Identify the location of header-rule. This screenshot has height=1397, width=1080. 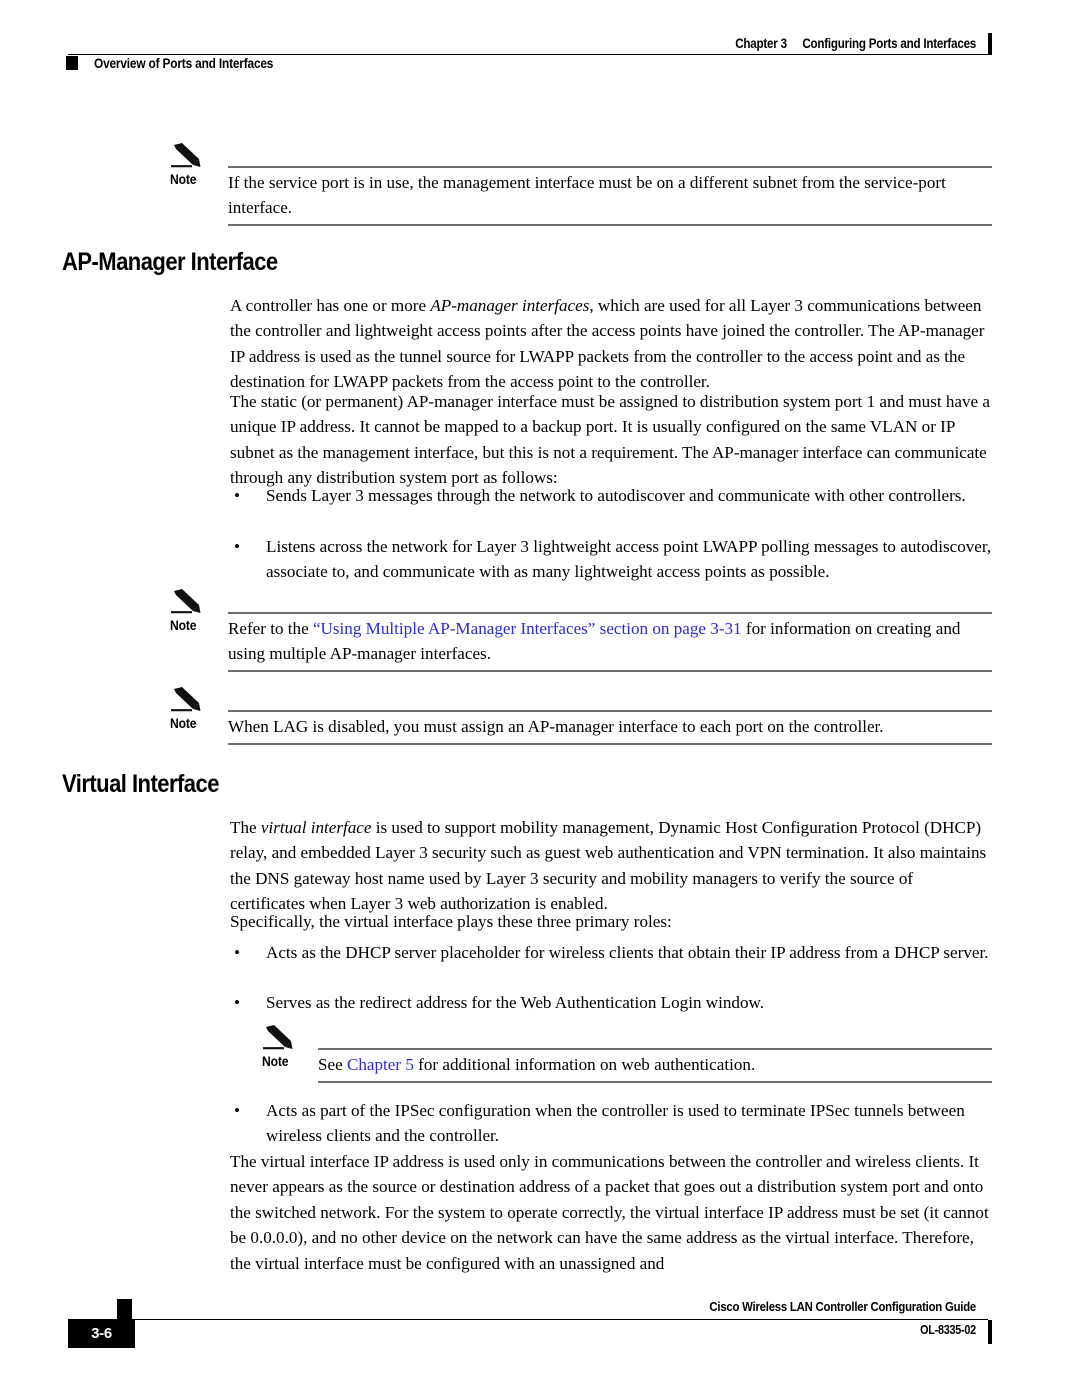
(528, 54).